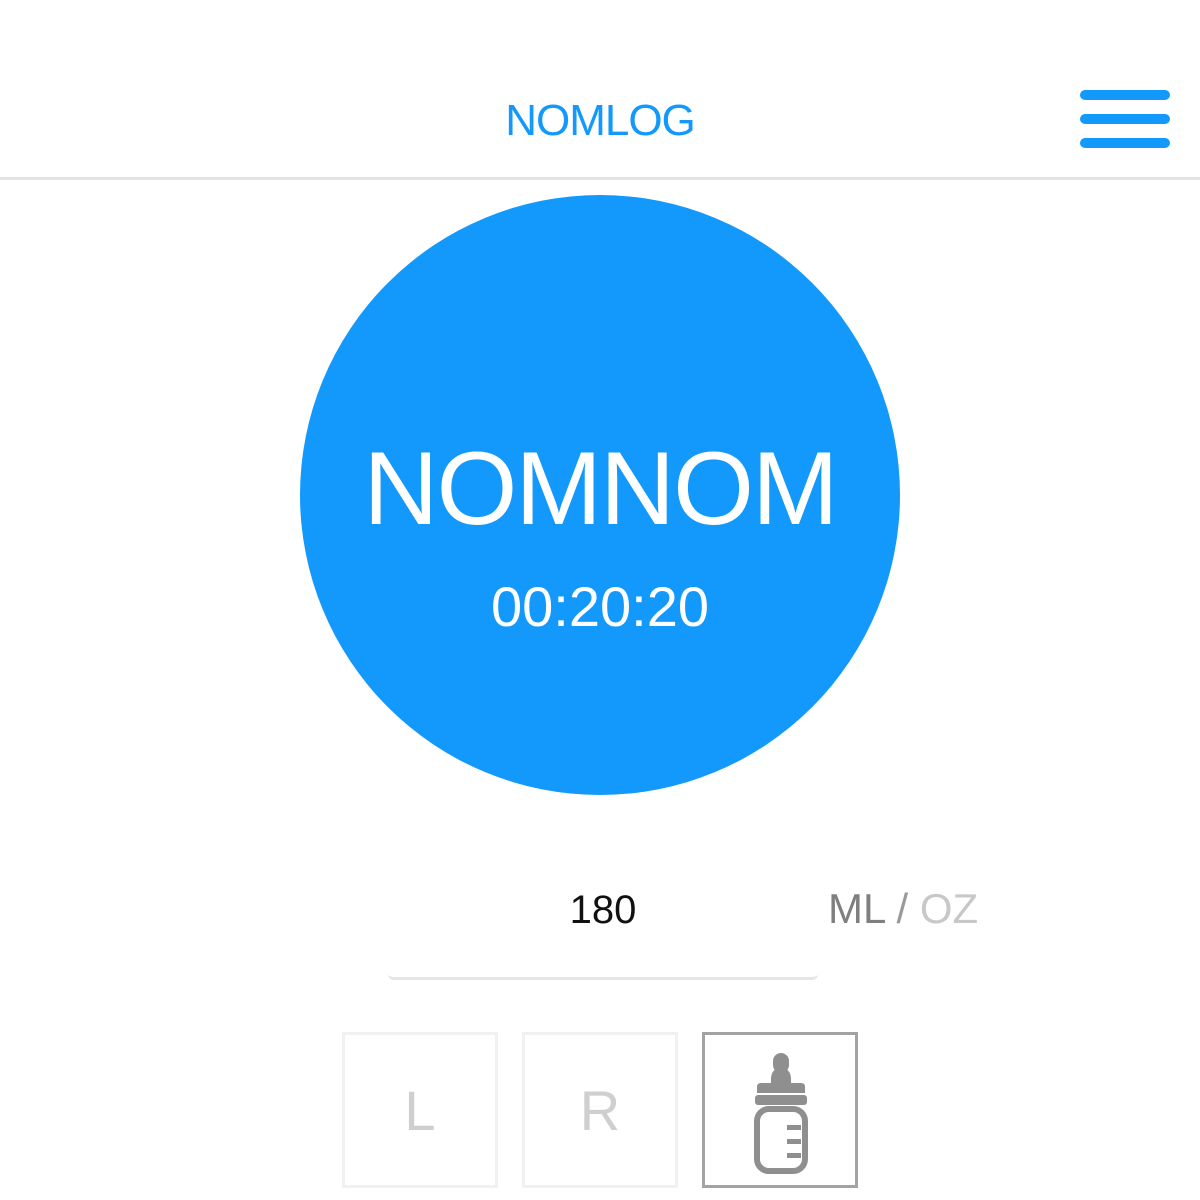 The height and width of the screenshot is (1200, 1200). I want to click on app-title: NOMLOG, so click(600, 120).